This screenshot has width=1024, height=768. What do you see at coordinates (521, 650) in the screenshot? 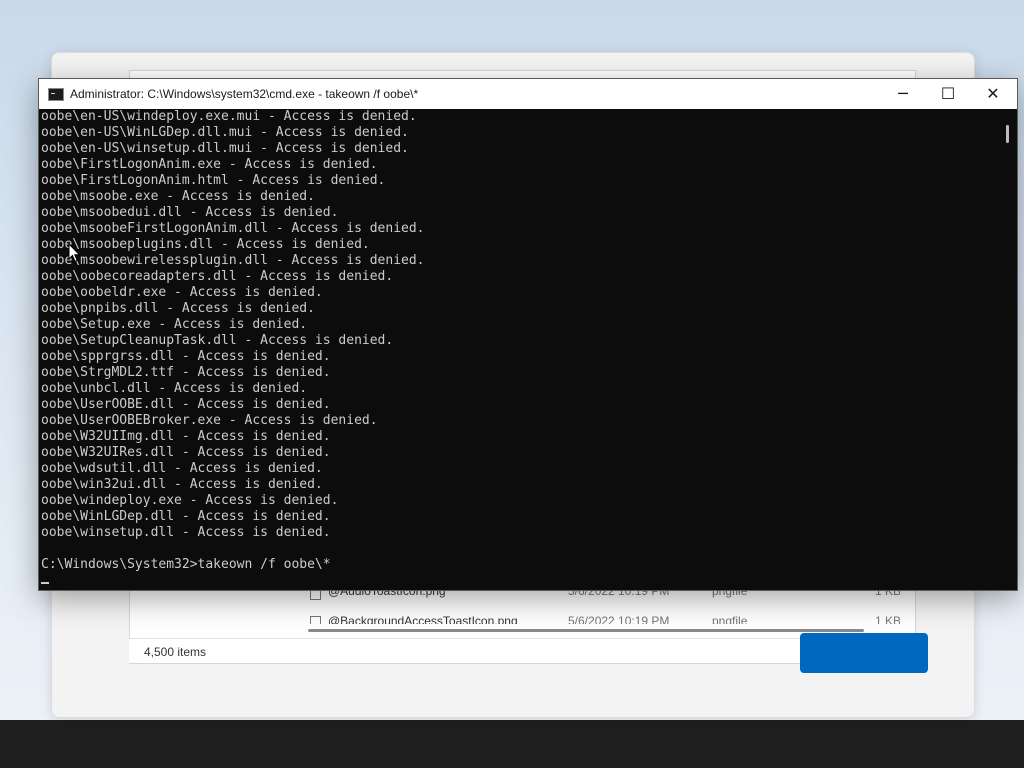
I see `status-bar: 4,500 items` at bounding box center [521, 650].